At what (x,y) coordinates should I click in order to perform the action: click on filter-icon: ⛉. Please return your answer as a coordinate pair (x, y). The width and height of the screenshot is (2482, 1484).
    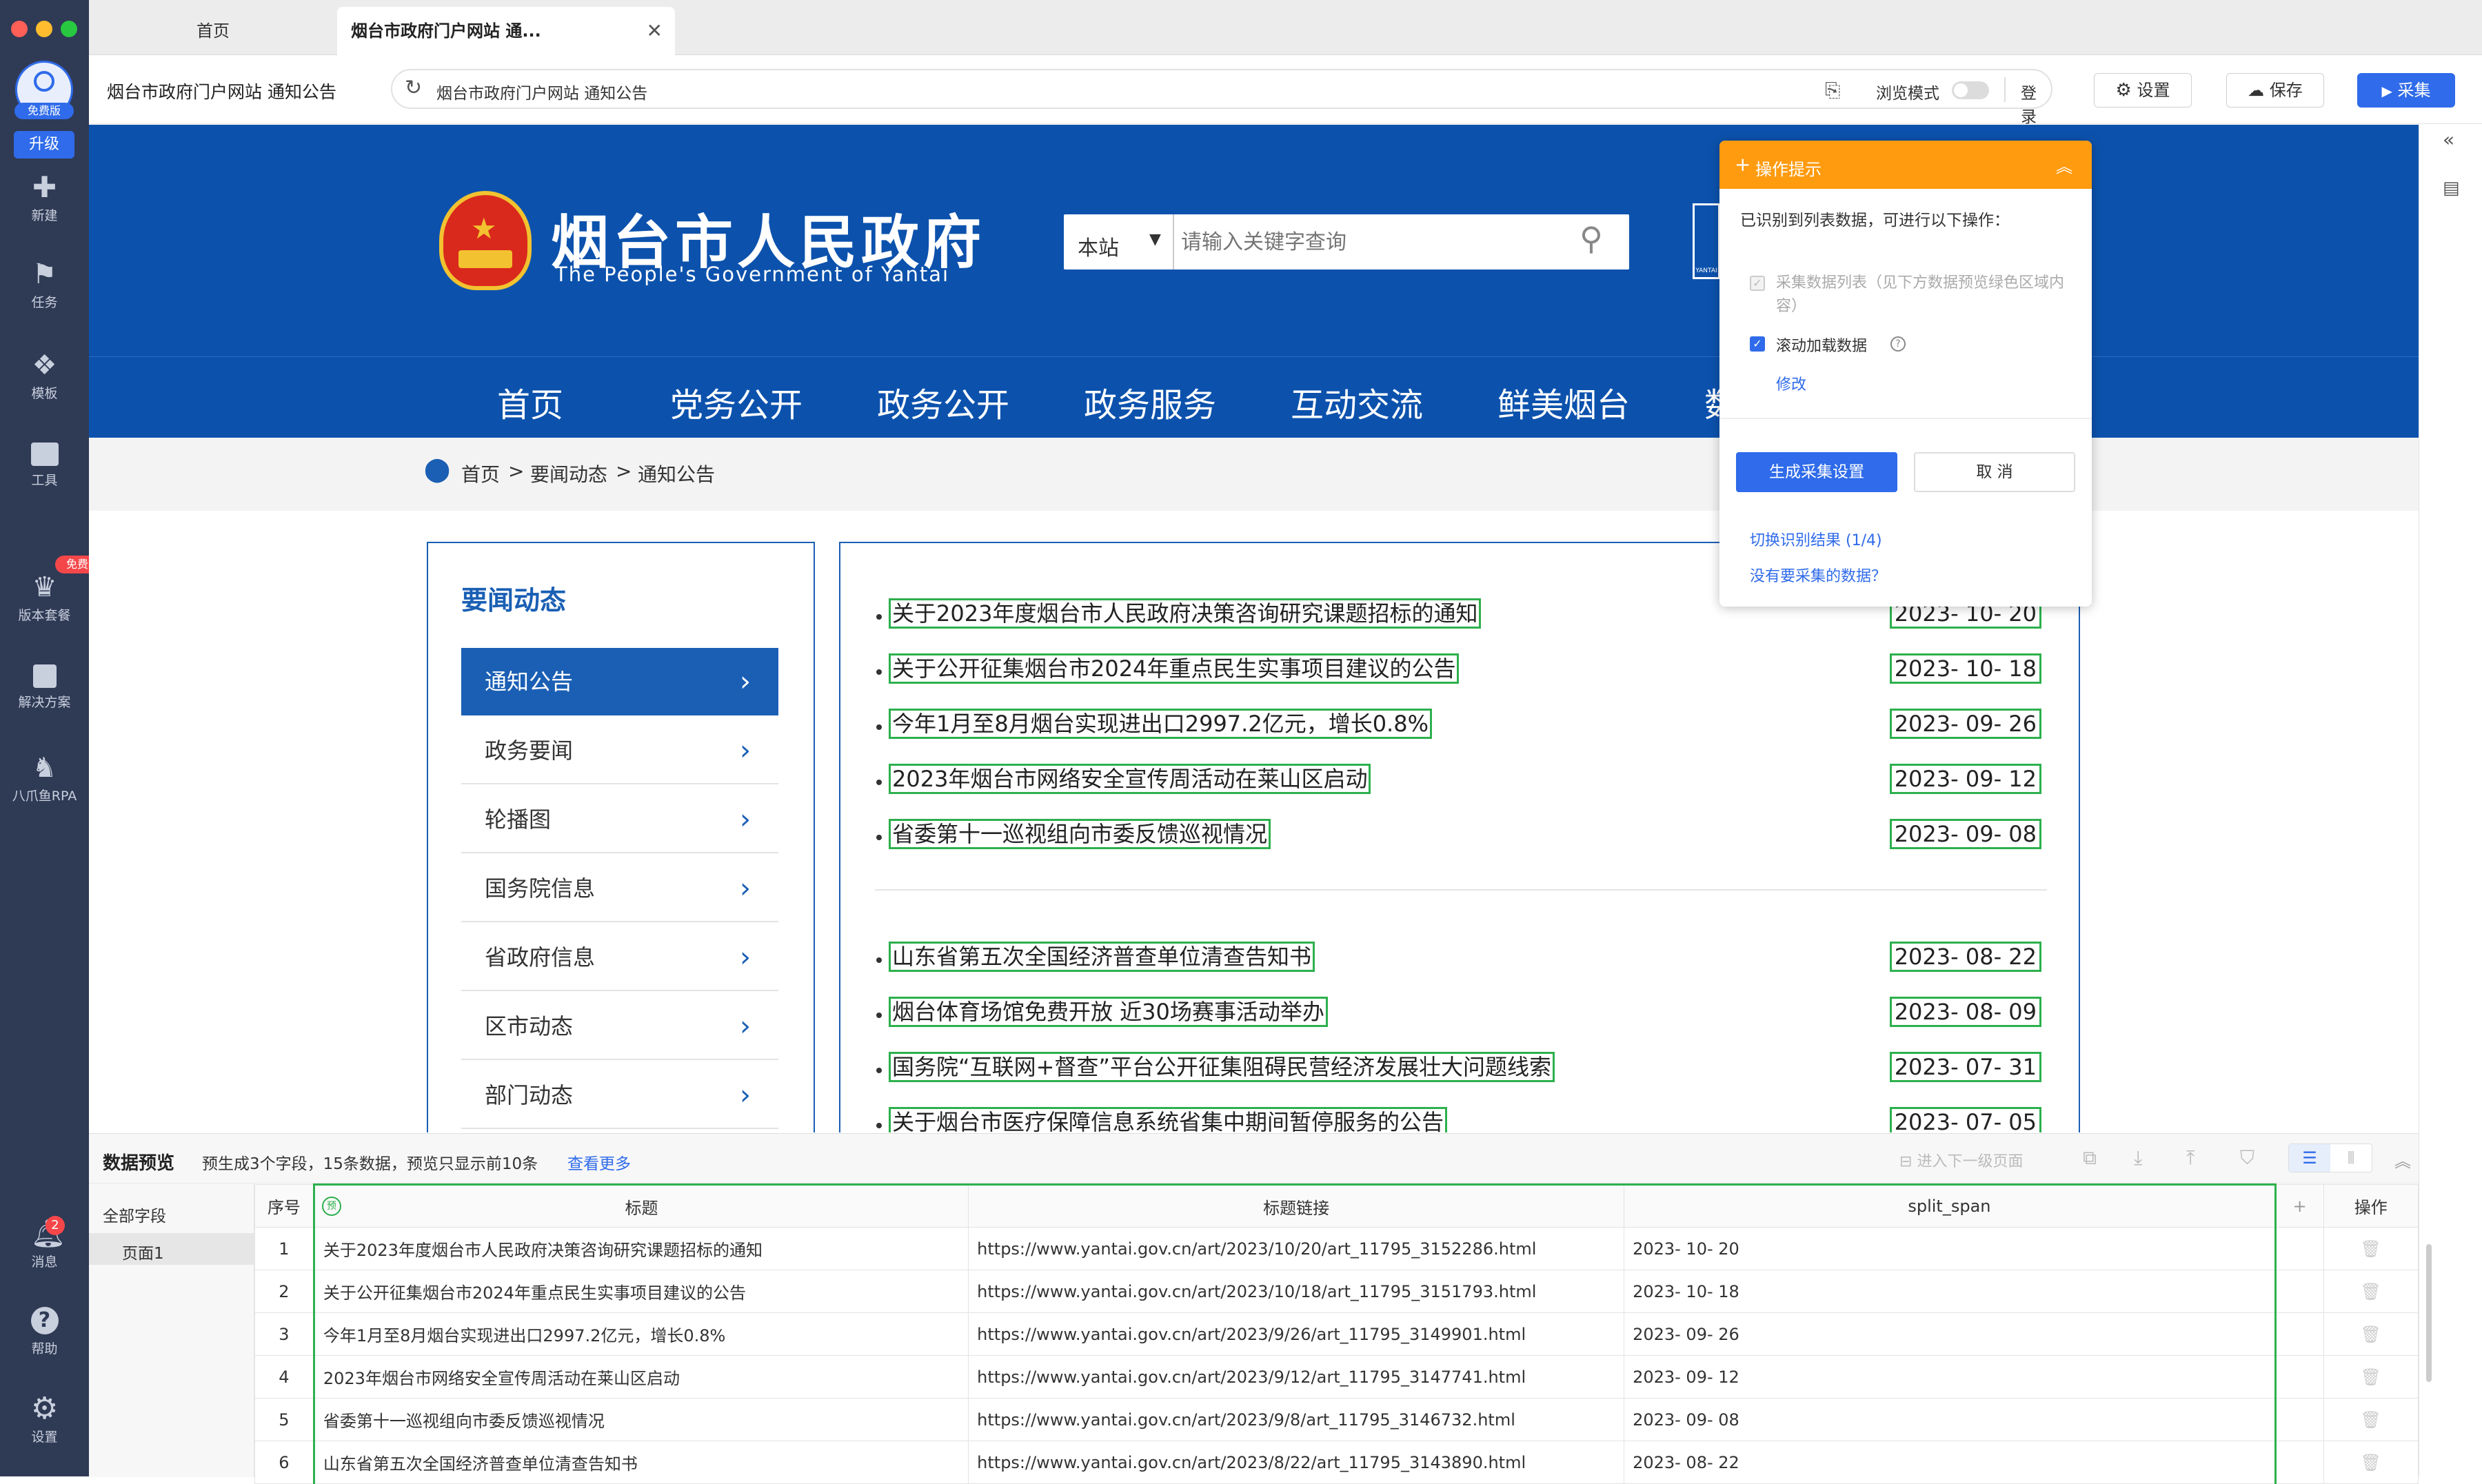
    Looking at the image, I should click on (2247, 1158).